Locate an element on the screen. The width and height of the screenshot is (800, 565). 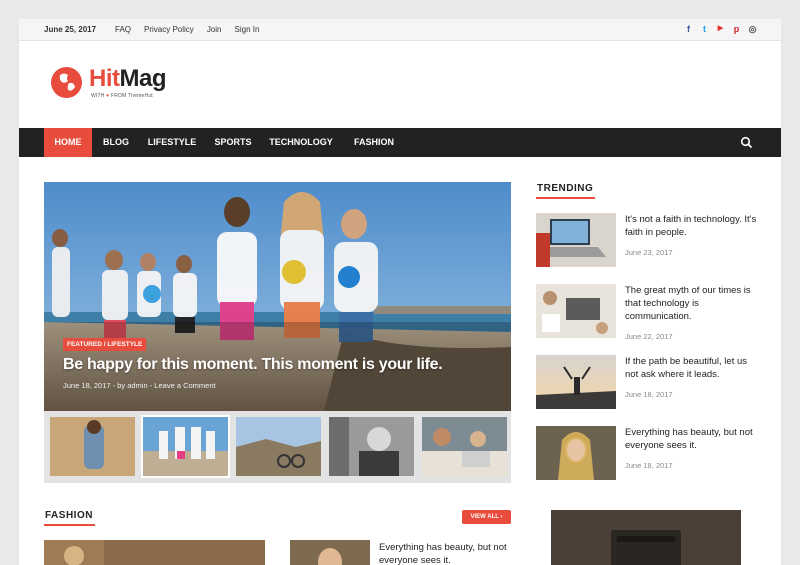
site-tagline: WITH ♥ FROM ThemeHut is located at coordinates (122, 96).